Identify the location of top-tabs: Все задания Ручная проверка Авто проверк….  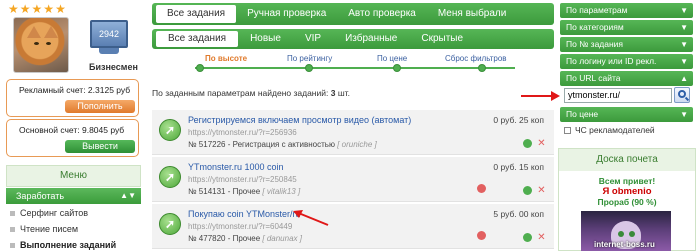
(353, 14).